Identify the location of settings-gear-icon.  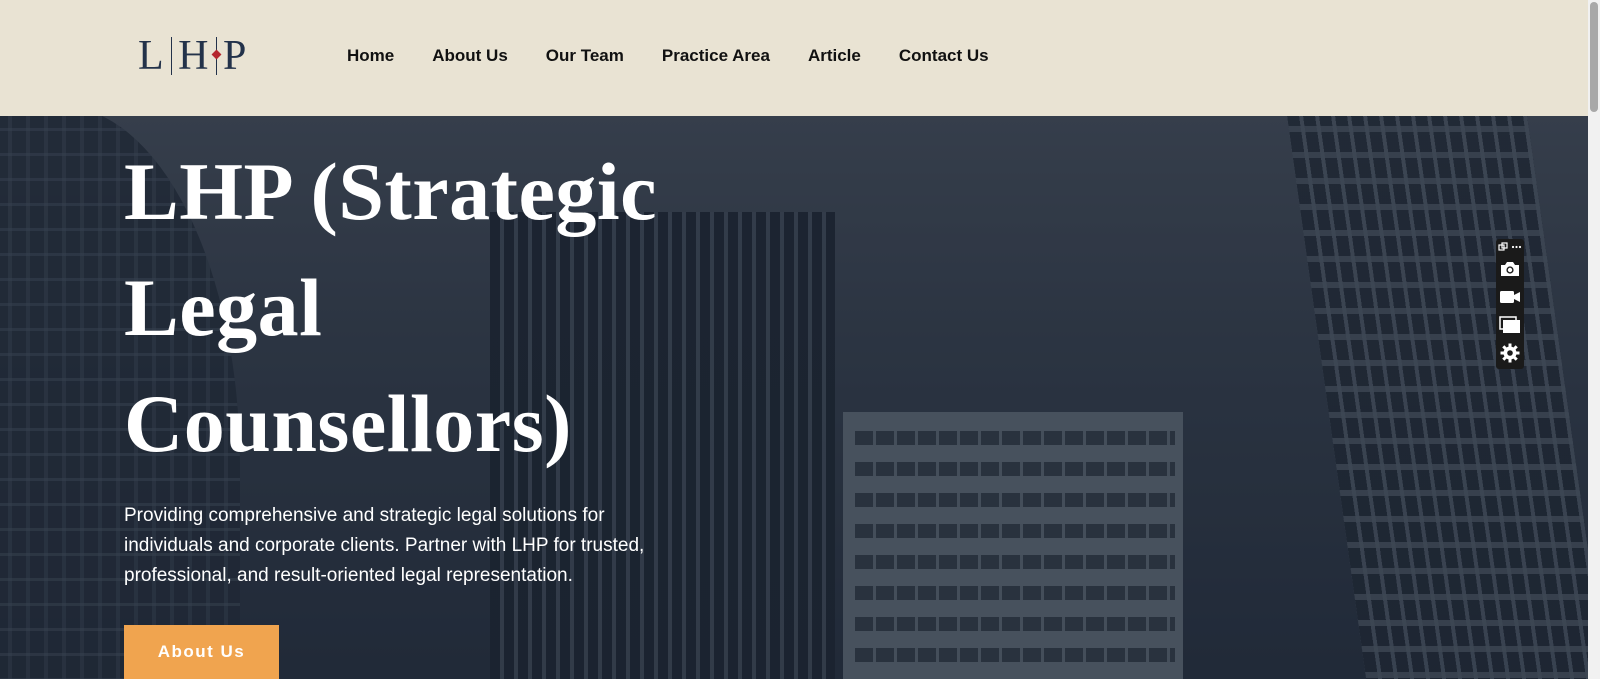
(1510, 353).